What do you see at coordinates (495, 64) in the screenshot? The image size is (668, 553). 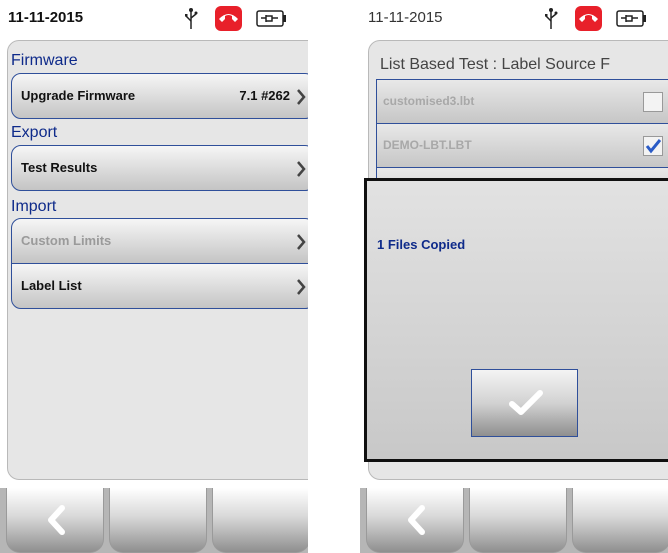 I see `list-title: List Based Test : Label Source F` at bounding box center [495, 64].